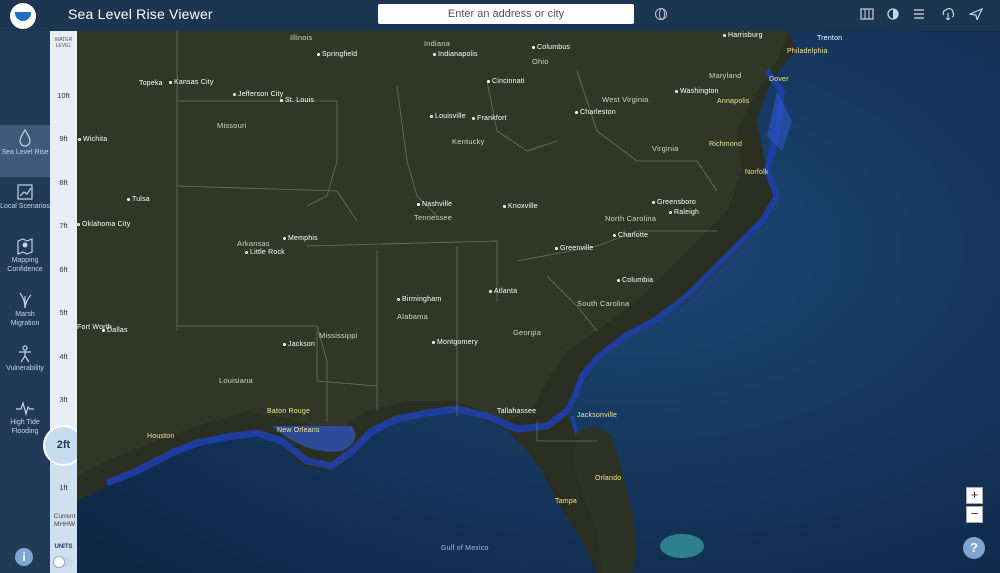  I want to click on slider-tick: 7ft, so click(63, 225).